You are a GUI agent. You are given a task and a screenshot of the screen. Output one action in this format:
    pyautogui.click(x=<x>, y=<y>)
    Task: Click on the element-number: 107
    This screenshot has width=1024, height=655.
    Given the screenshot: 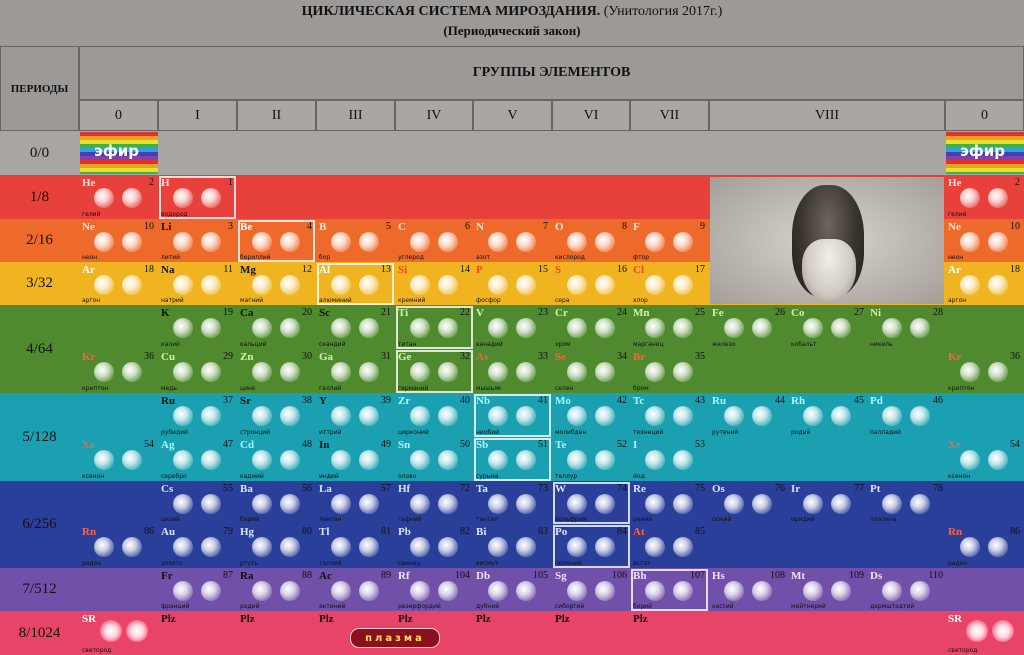 What is the action you would take?
    pyautogui.click(x=697, y=575)
    